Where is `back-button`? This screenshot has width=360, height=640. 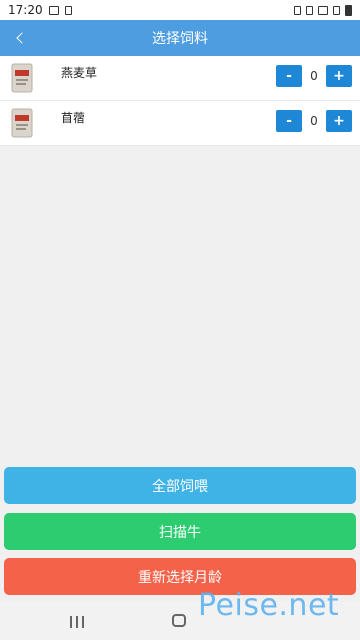
back-button is located at coordinates (22, 38).